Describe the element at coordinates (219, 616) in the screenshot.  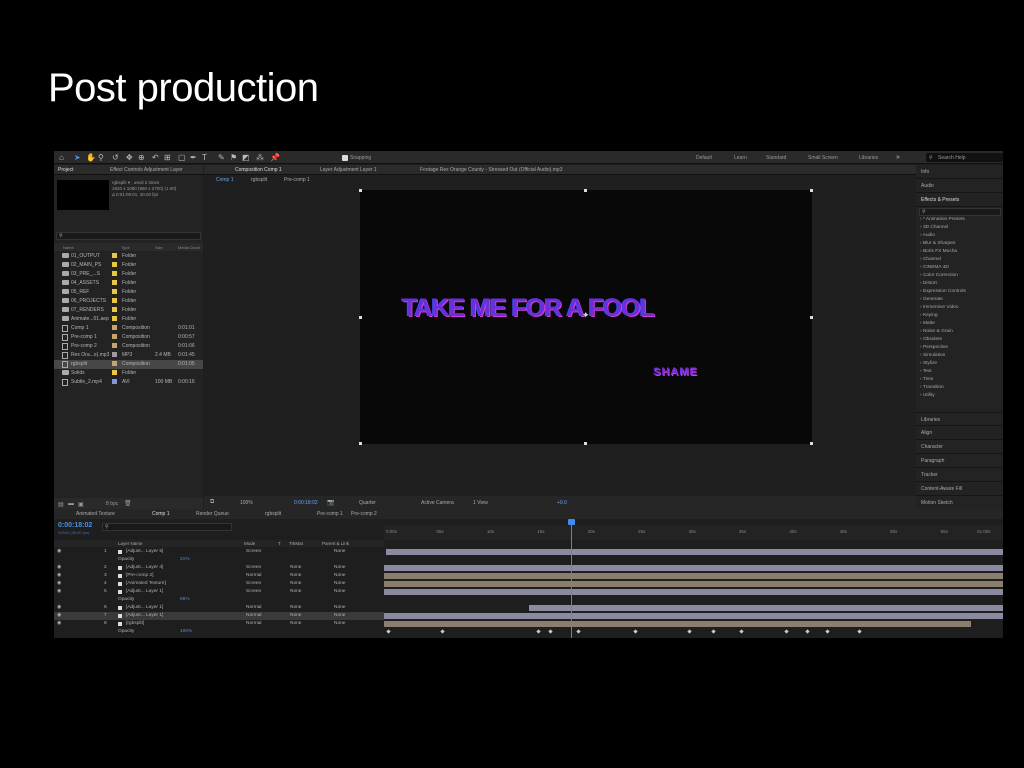
I see `layer-row: ◉ 7 [Adjust... Layer 1] Normal None None` at that location.